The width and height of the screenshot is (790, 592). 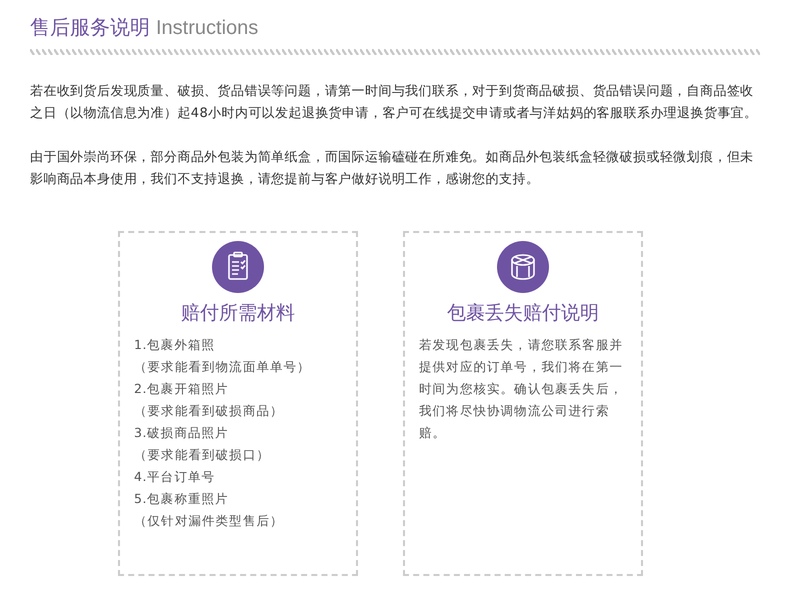 I want to click on material-item: 3.破损商品照片, so click(x=182, y=433).